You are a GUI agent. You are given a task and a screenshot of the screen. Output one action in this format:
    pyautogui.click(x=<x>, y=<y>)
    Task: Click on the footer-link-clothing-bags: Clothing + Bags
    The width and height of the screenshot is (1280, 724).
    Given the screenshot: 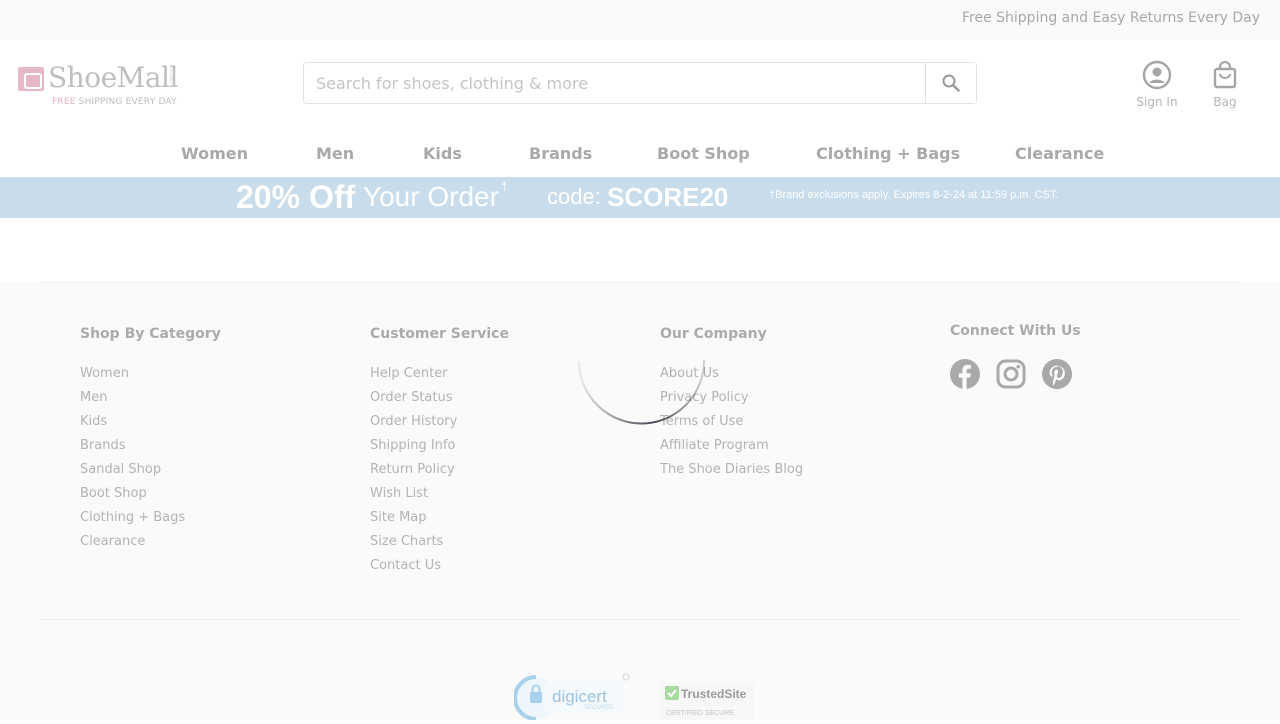 What is the action you would take?
    pyautogui.click(x=150, y=520)
    